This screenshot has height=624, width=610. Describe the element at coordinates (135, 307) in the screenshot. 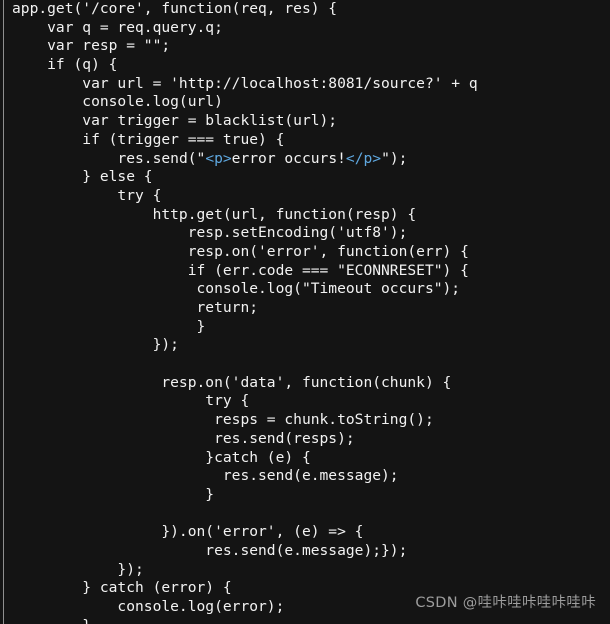

I see `code-line: return;` at that location.